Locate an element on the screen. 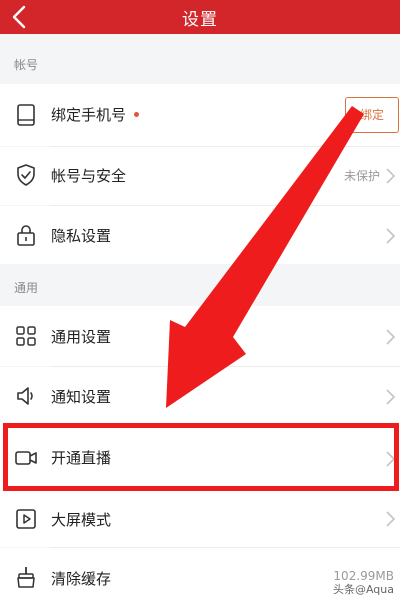  settings-row-notifications: 通知设置 is located at coordinates (200, 396).